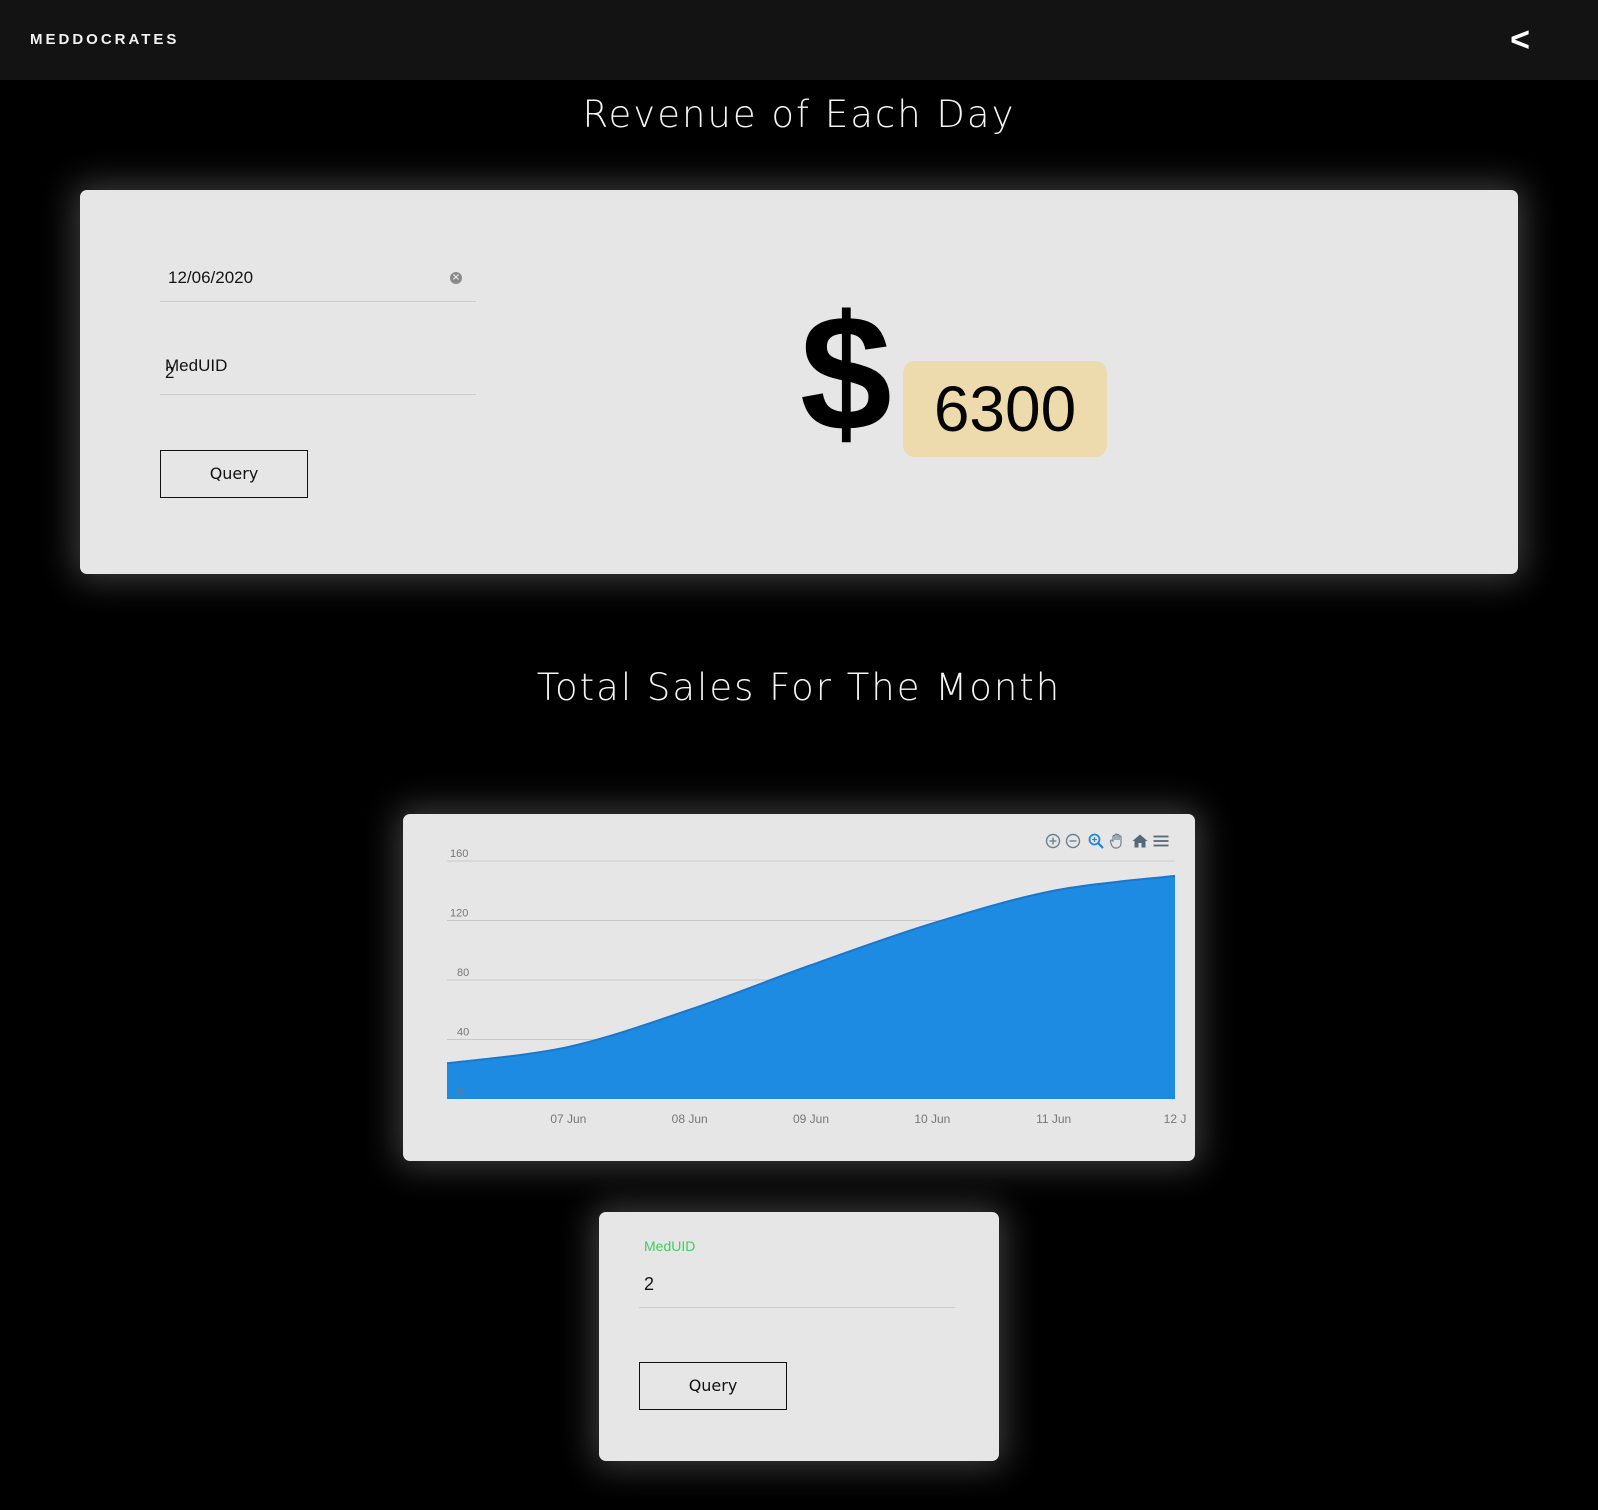 This screenshot has height=1510, width=1598. Describe the element at coordinates (104, 39) in the screenshot. I see `brand-logo: MEDDOCRATES` at that location.